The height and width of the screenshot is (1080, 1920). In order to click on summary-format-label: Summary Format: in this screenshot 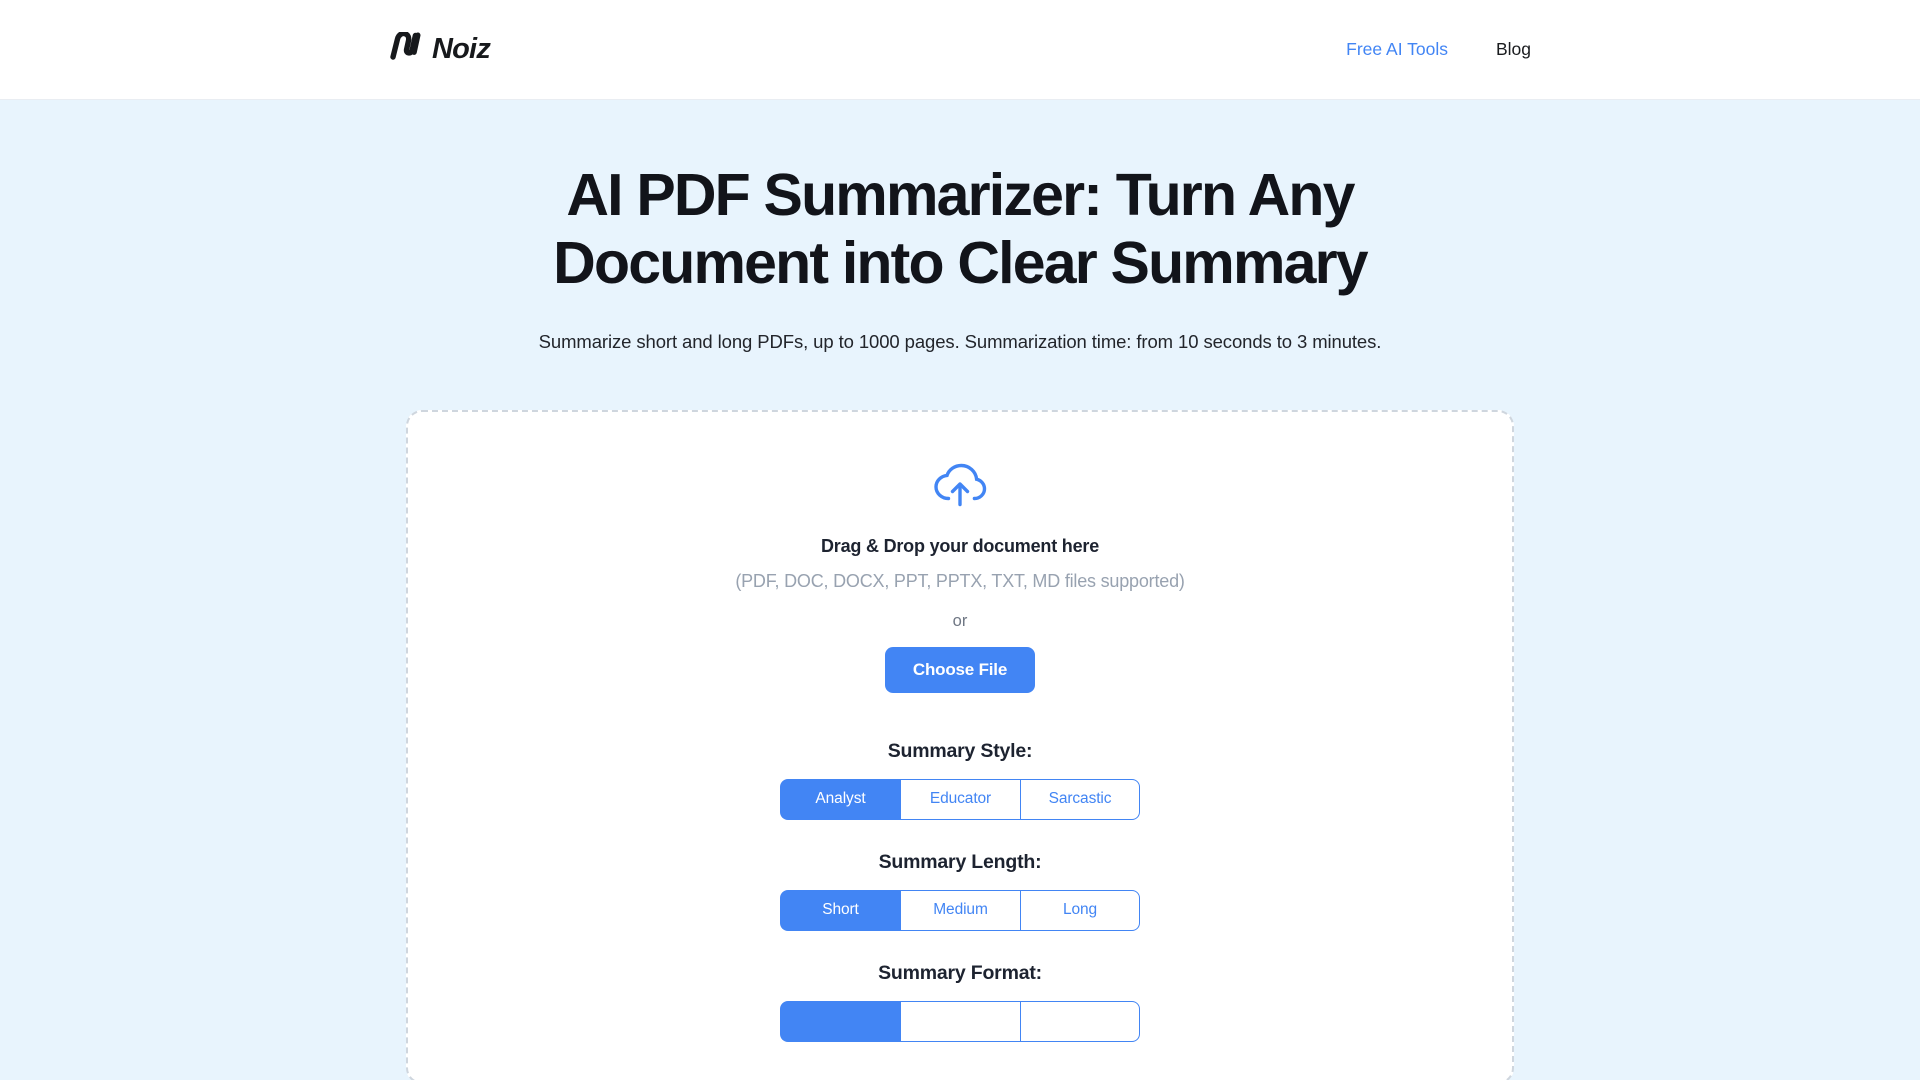, I will do `click(960, 972)`.